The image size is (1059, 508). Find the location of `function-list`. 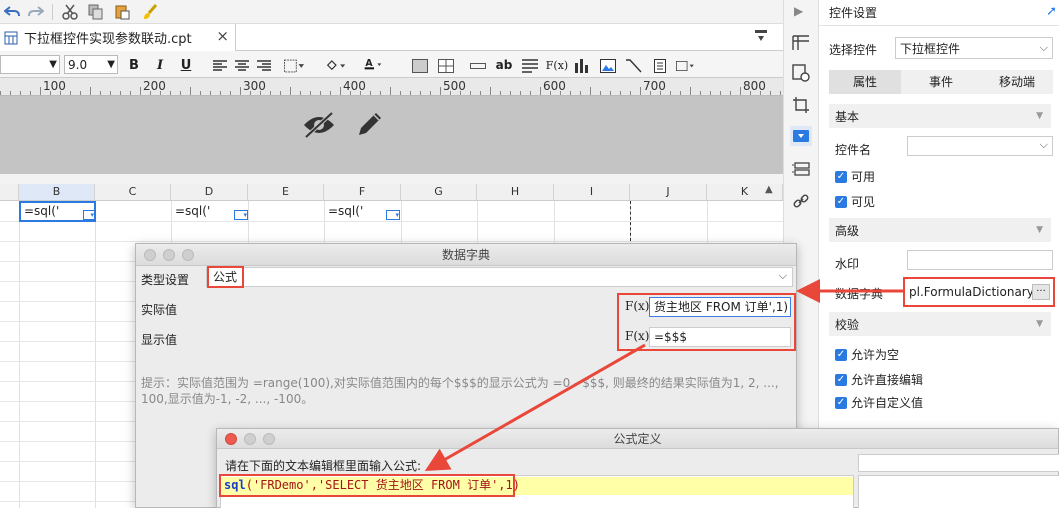

function-list is located at coordinates (958, 491).